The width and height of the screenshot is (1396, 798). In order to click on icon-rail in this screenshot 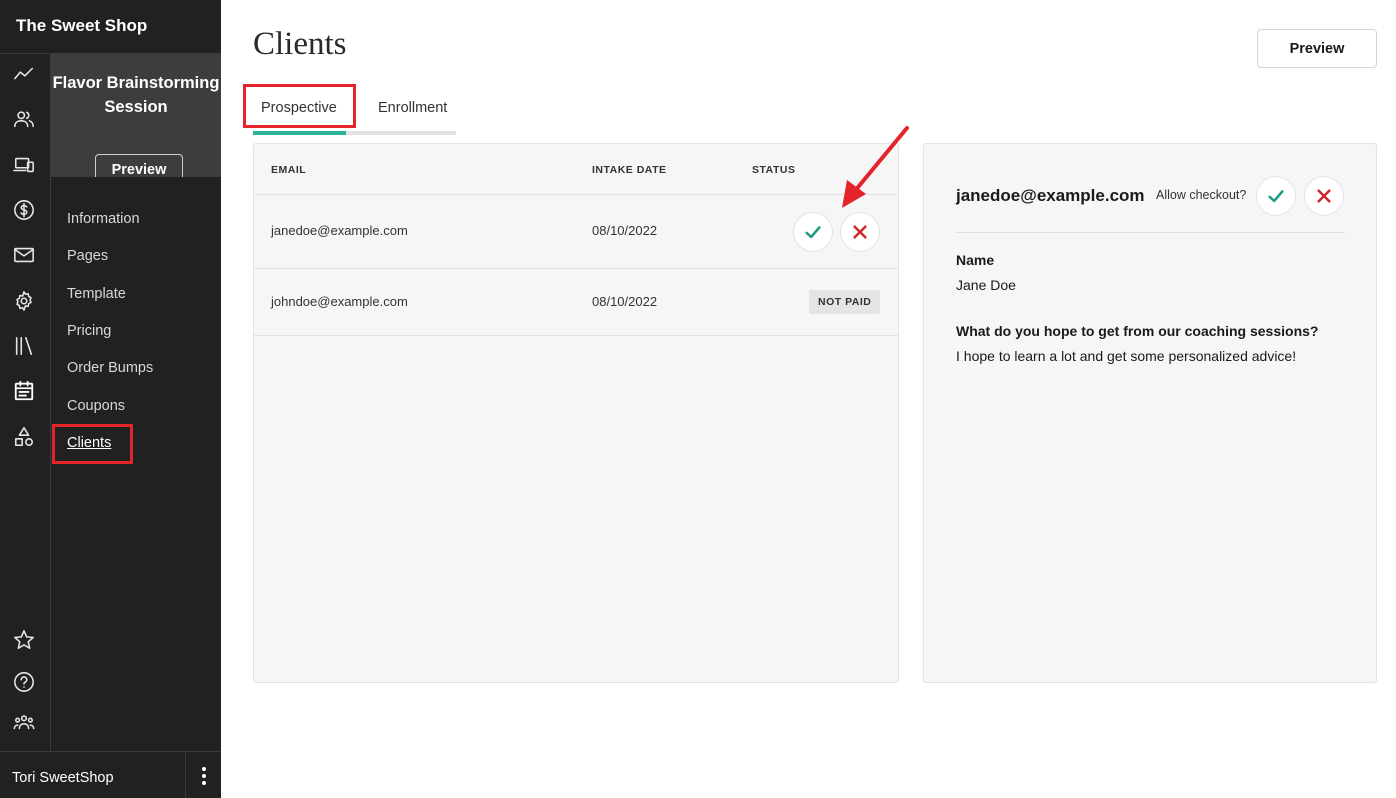, I will do `click(25, 402)`.